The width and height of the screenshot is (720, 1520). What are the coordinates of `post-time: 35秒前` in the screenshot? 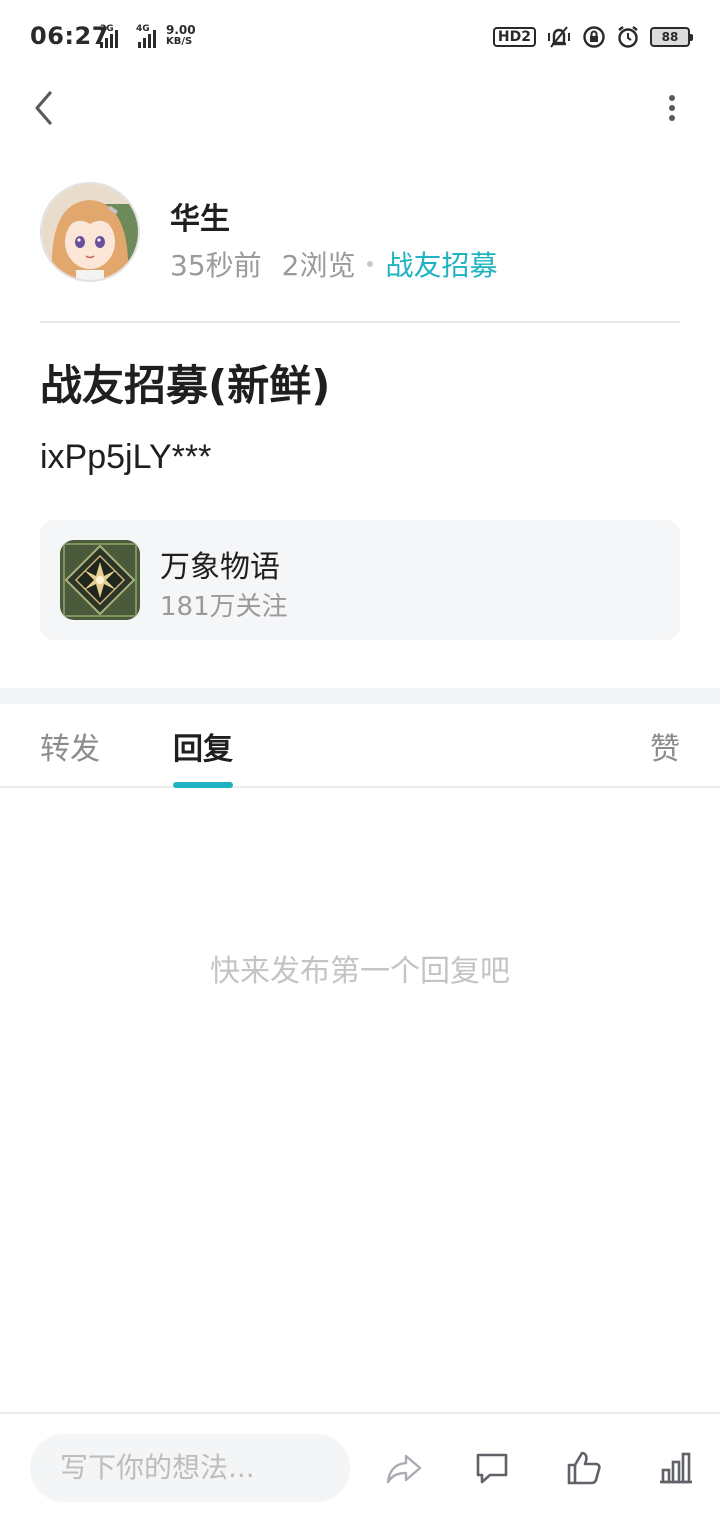 It's located at (216, 265).